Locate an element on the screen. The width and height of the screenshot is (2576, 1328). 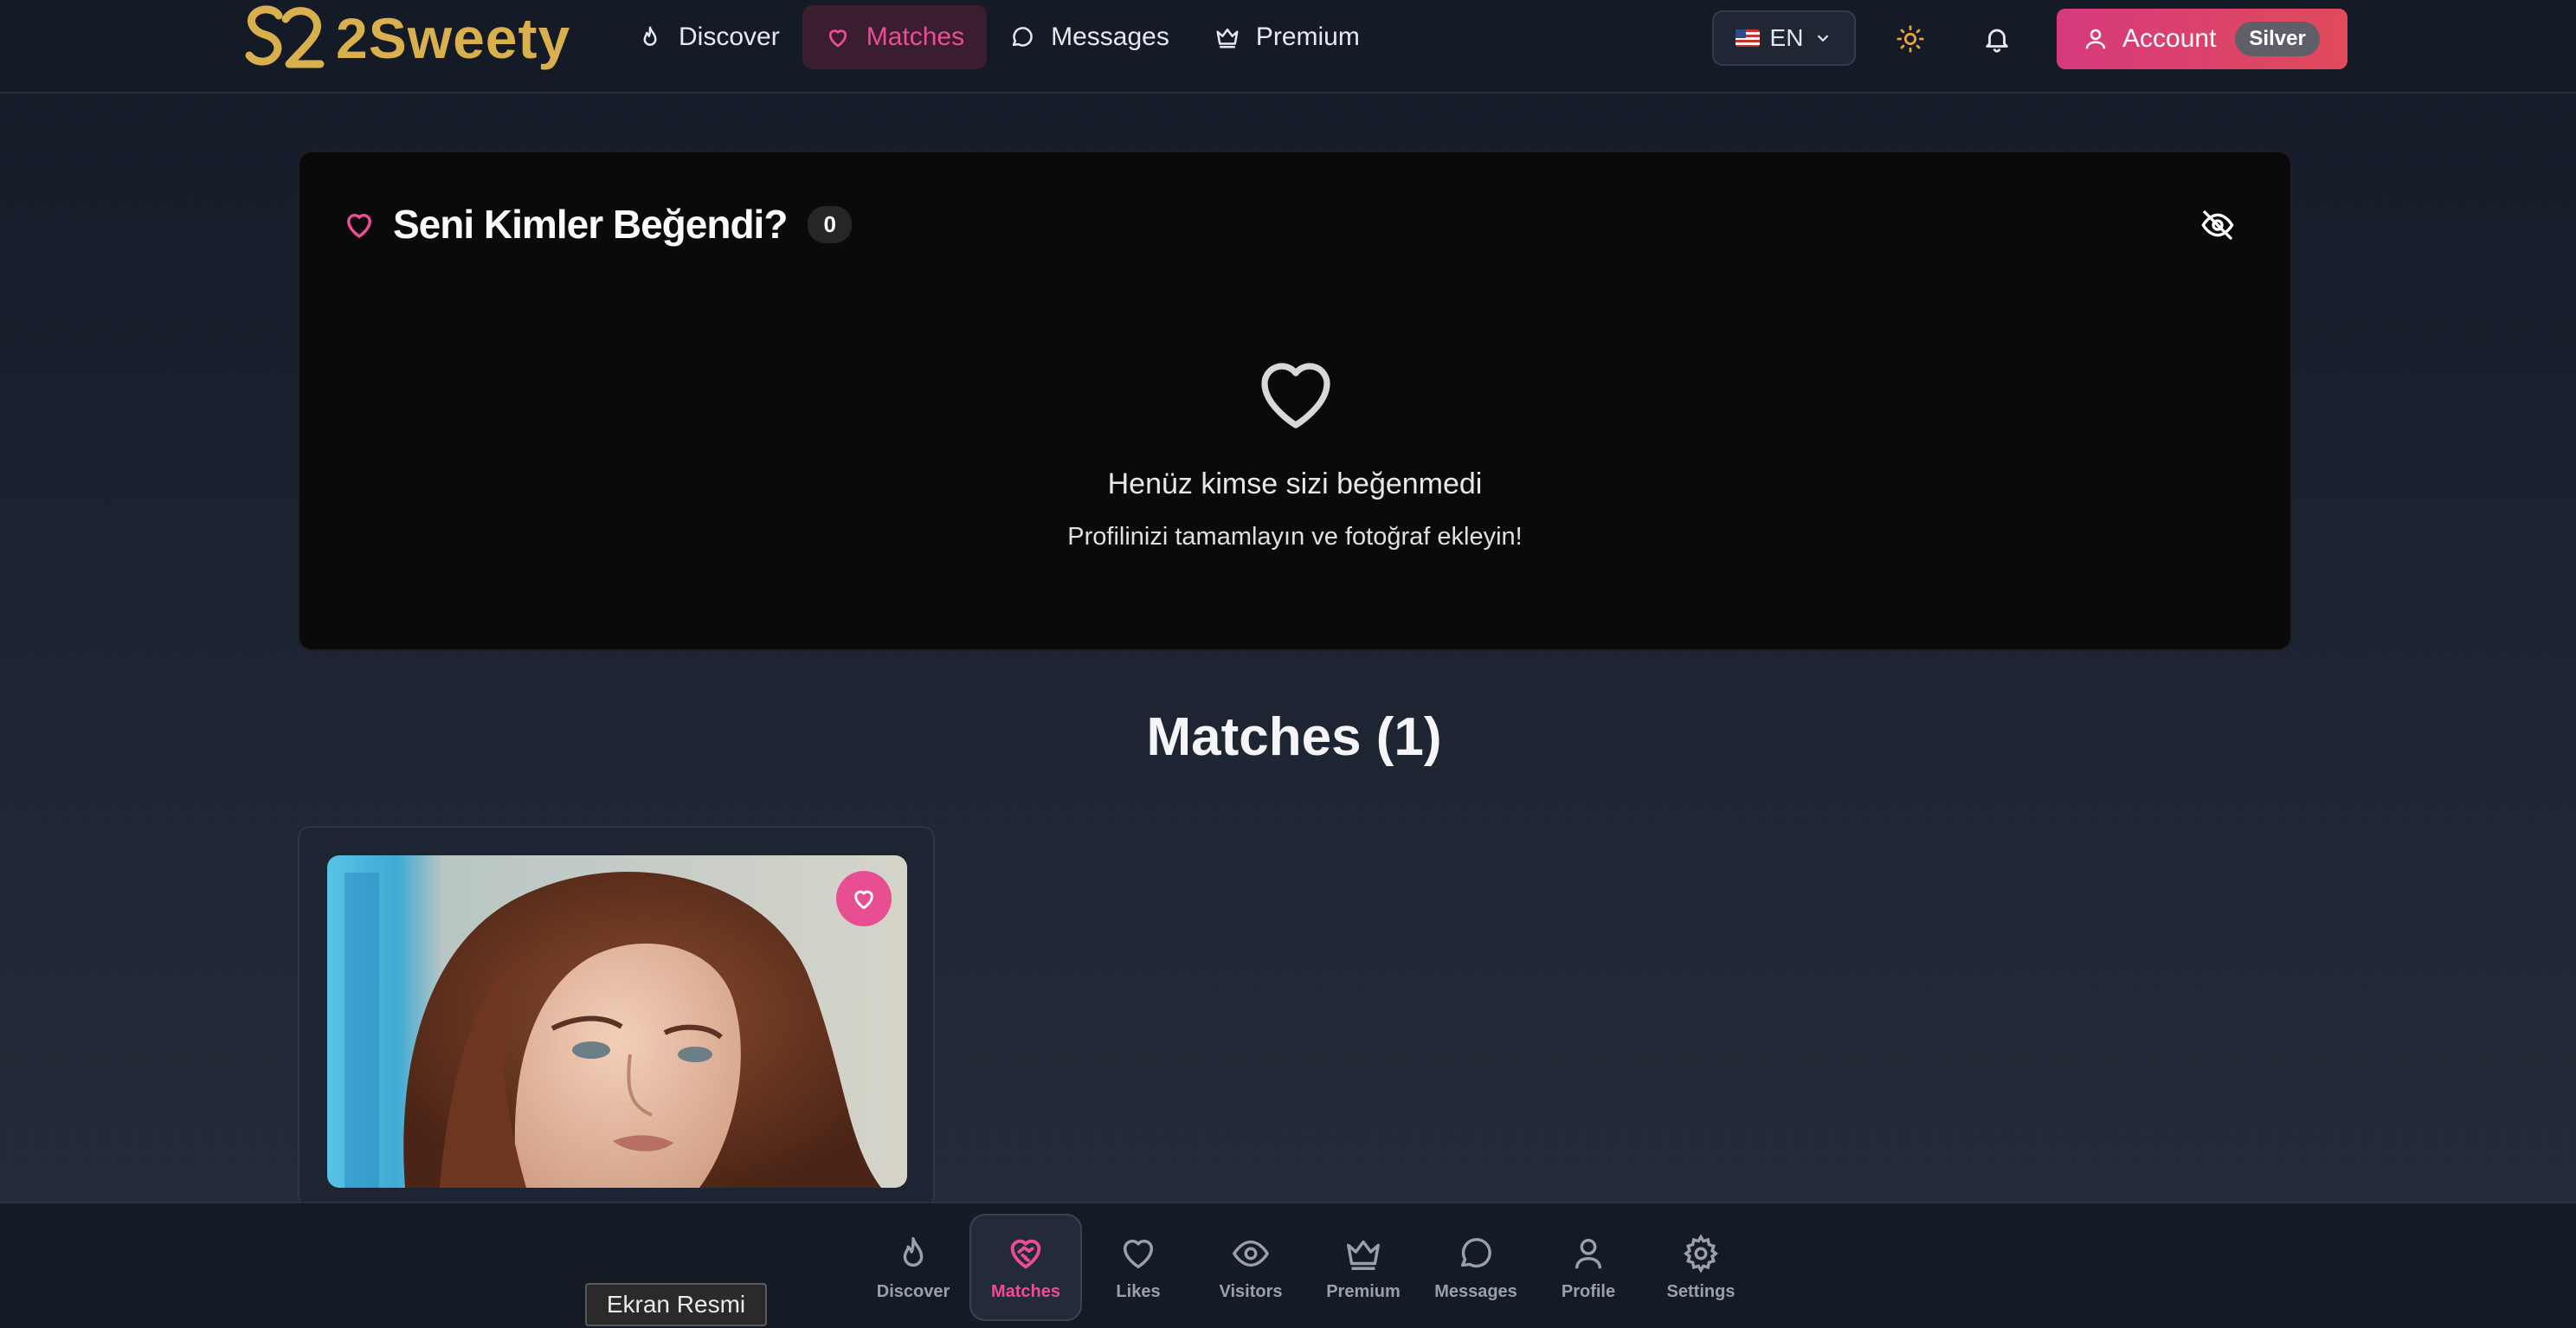
heart-outline-icon is located at coordinates (1295, 396).